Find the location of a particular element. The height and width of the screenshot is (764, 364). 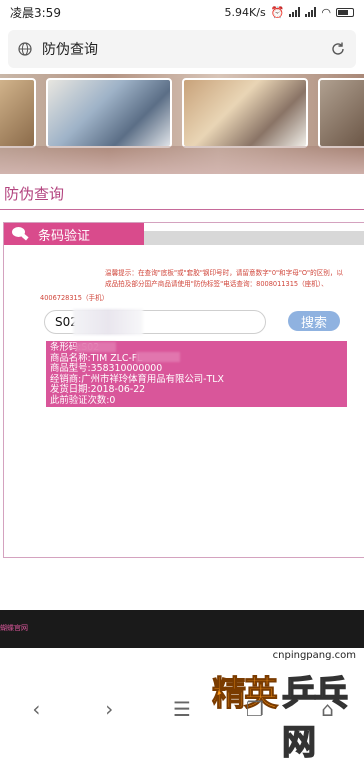

tip-phone: 4006728315（手机） is located at coordinates (74, 298).